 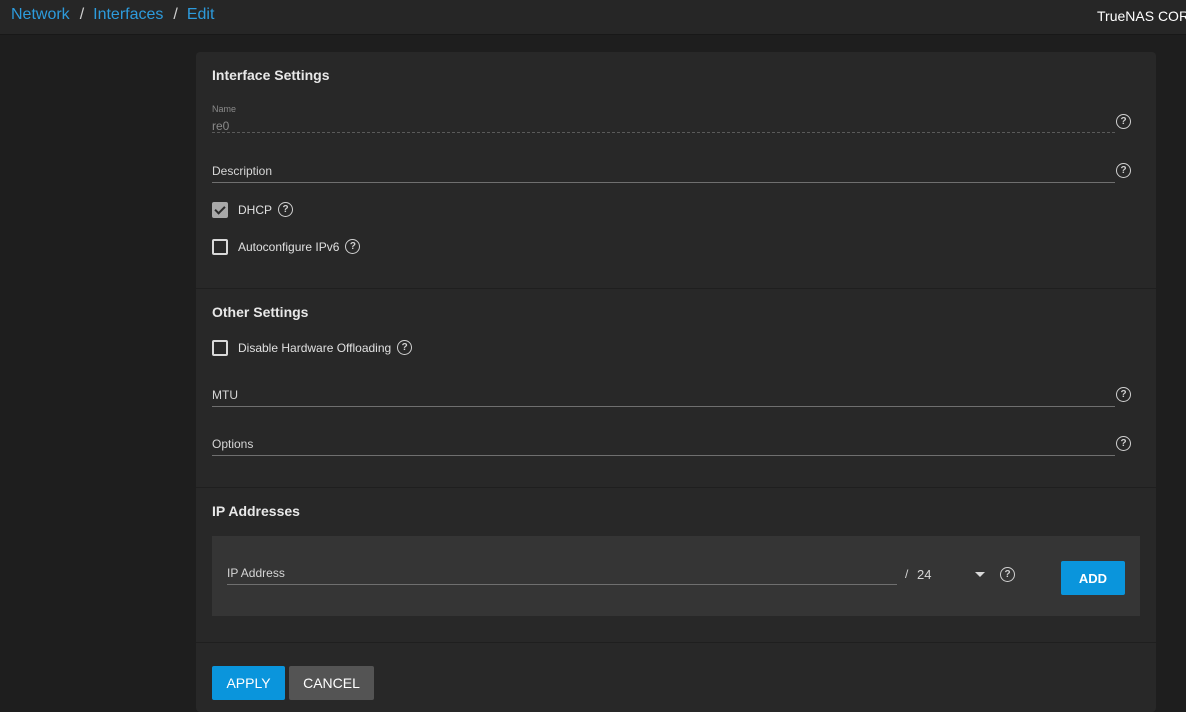 What do you see at coordinates (220, 247) in the screenshot?
I see `autoconfigure-ipv6-checkbox` at bounding box center [220, 247].